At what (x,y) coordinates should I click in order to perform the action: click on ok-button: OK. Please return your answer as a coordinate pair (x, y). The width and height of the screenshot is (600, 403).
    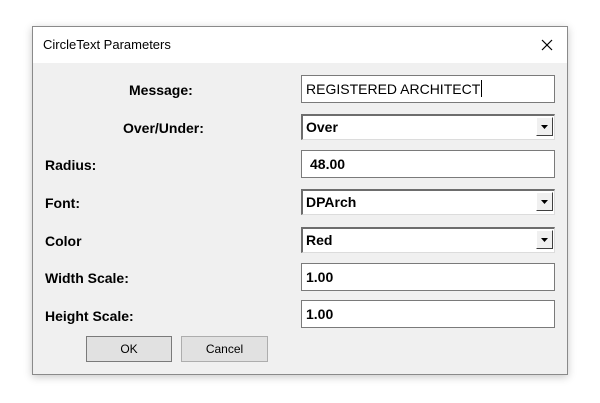
    Looking at the image, I should click on (129, 349).